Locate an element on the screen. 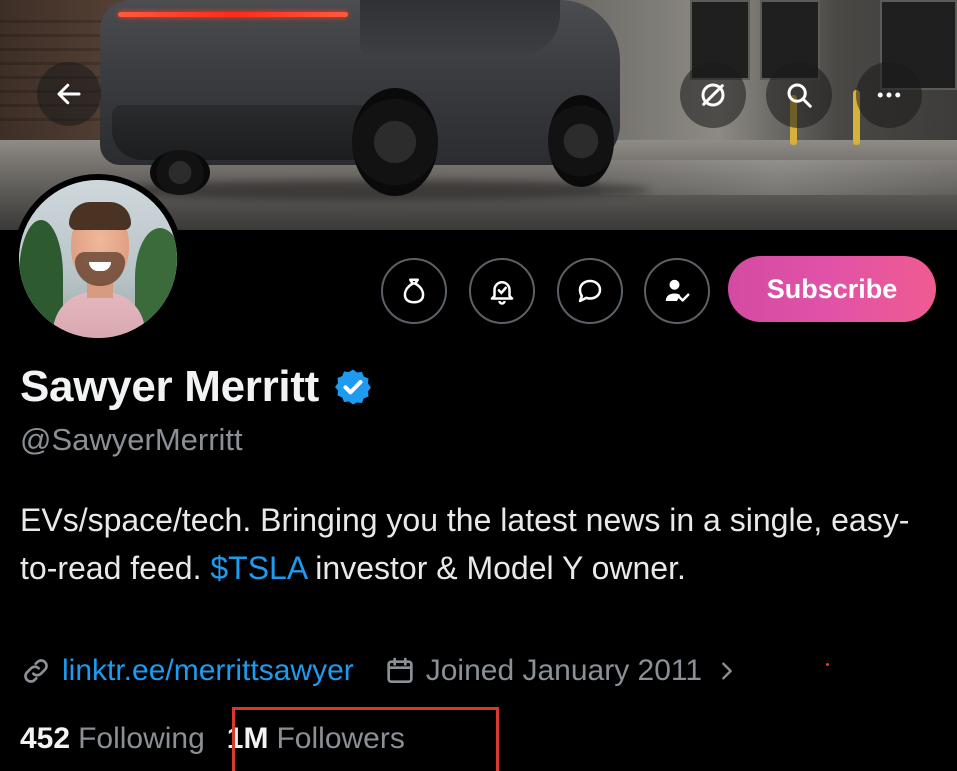  handle: @SawyerMerritt is located at coordinates (131, 439).